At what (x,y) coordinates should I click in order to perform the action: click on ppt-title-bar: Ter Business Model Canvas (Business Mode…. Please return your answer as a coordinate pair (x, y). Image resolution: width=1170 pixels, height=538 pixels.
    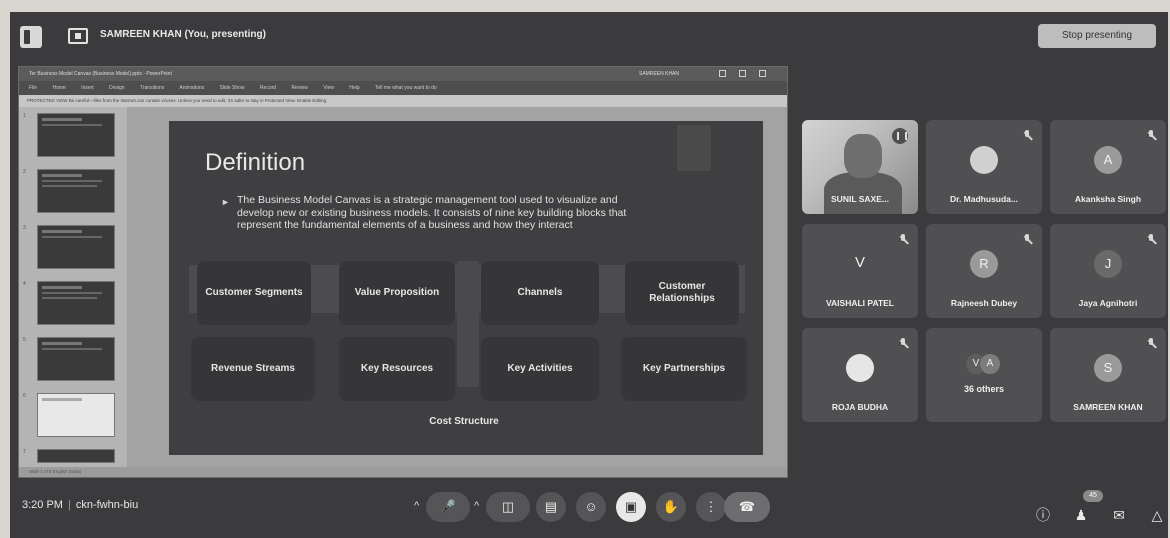
    Looking at the image, I should click on (403, 74).